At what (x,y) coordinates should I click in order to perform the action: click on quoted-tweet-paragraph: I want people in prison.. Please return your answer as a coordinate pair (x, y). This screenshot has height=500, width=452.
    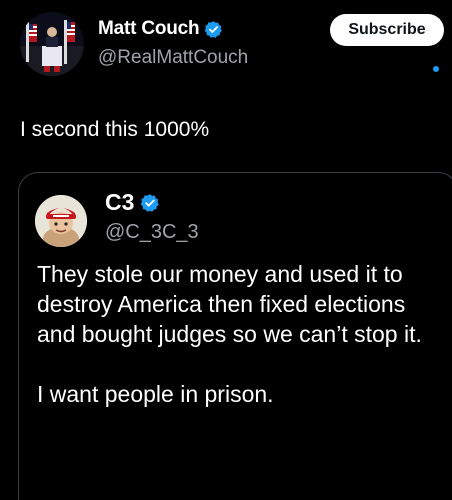
    Looking at the image, I should click on (155, 394).